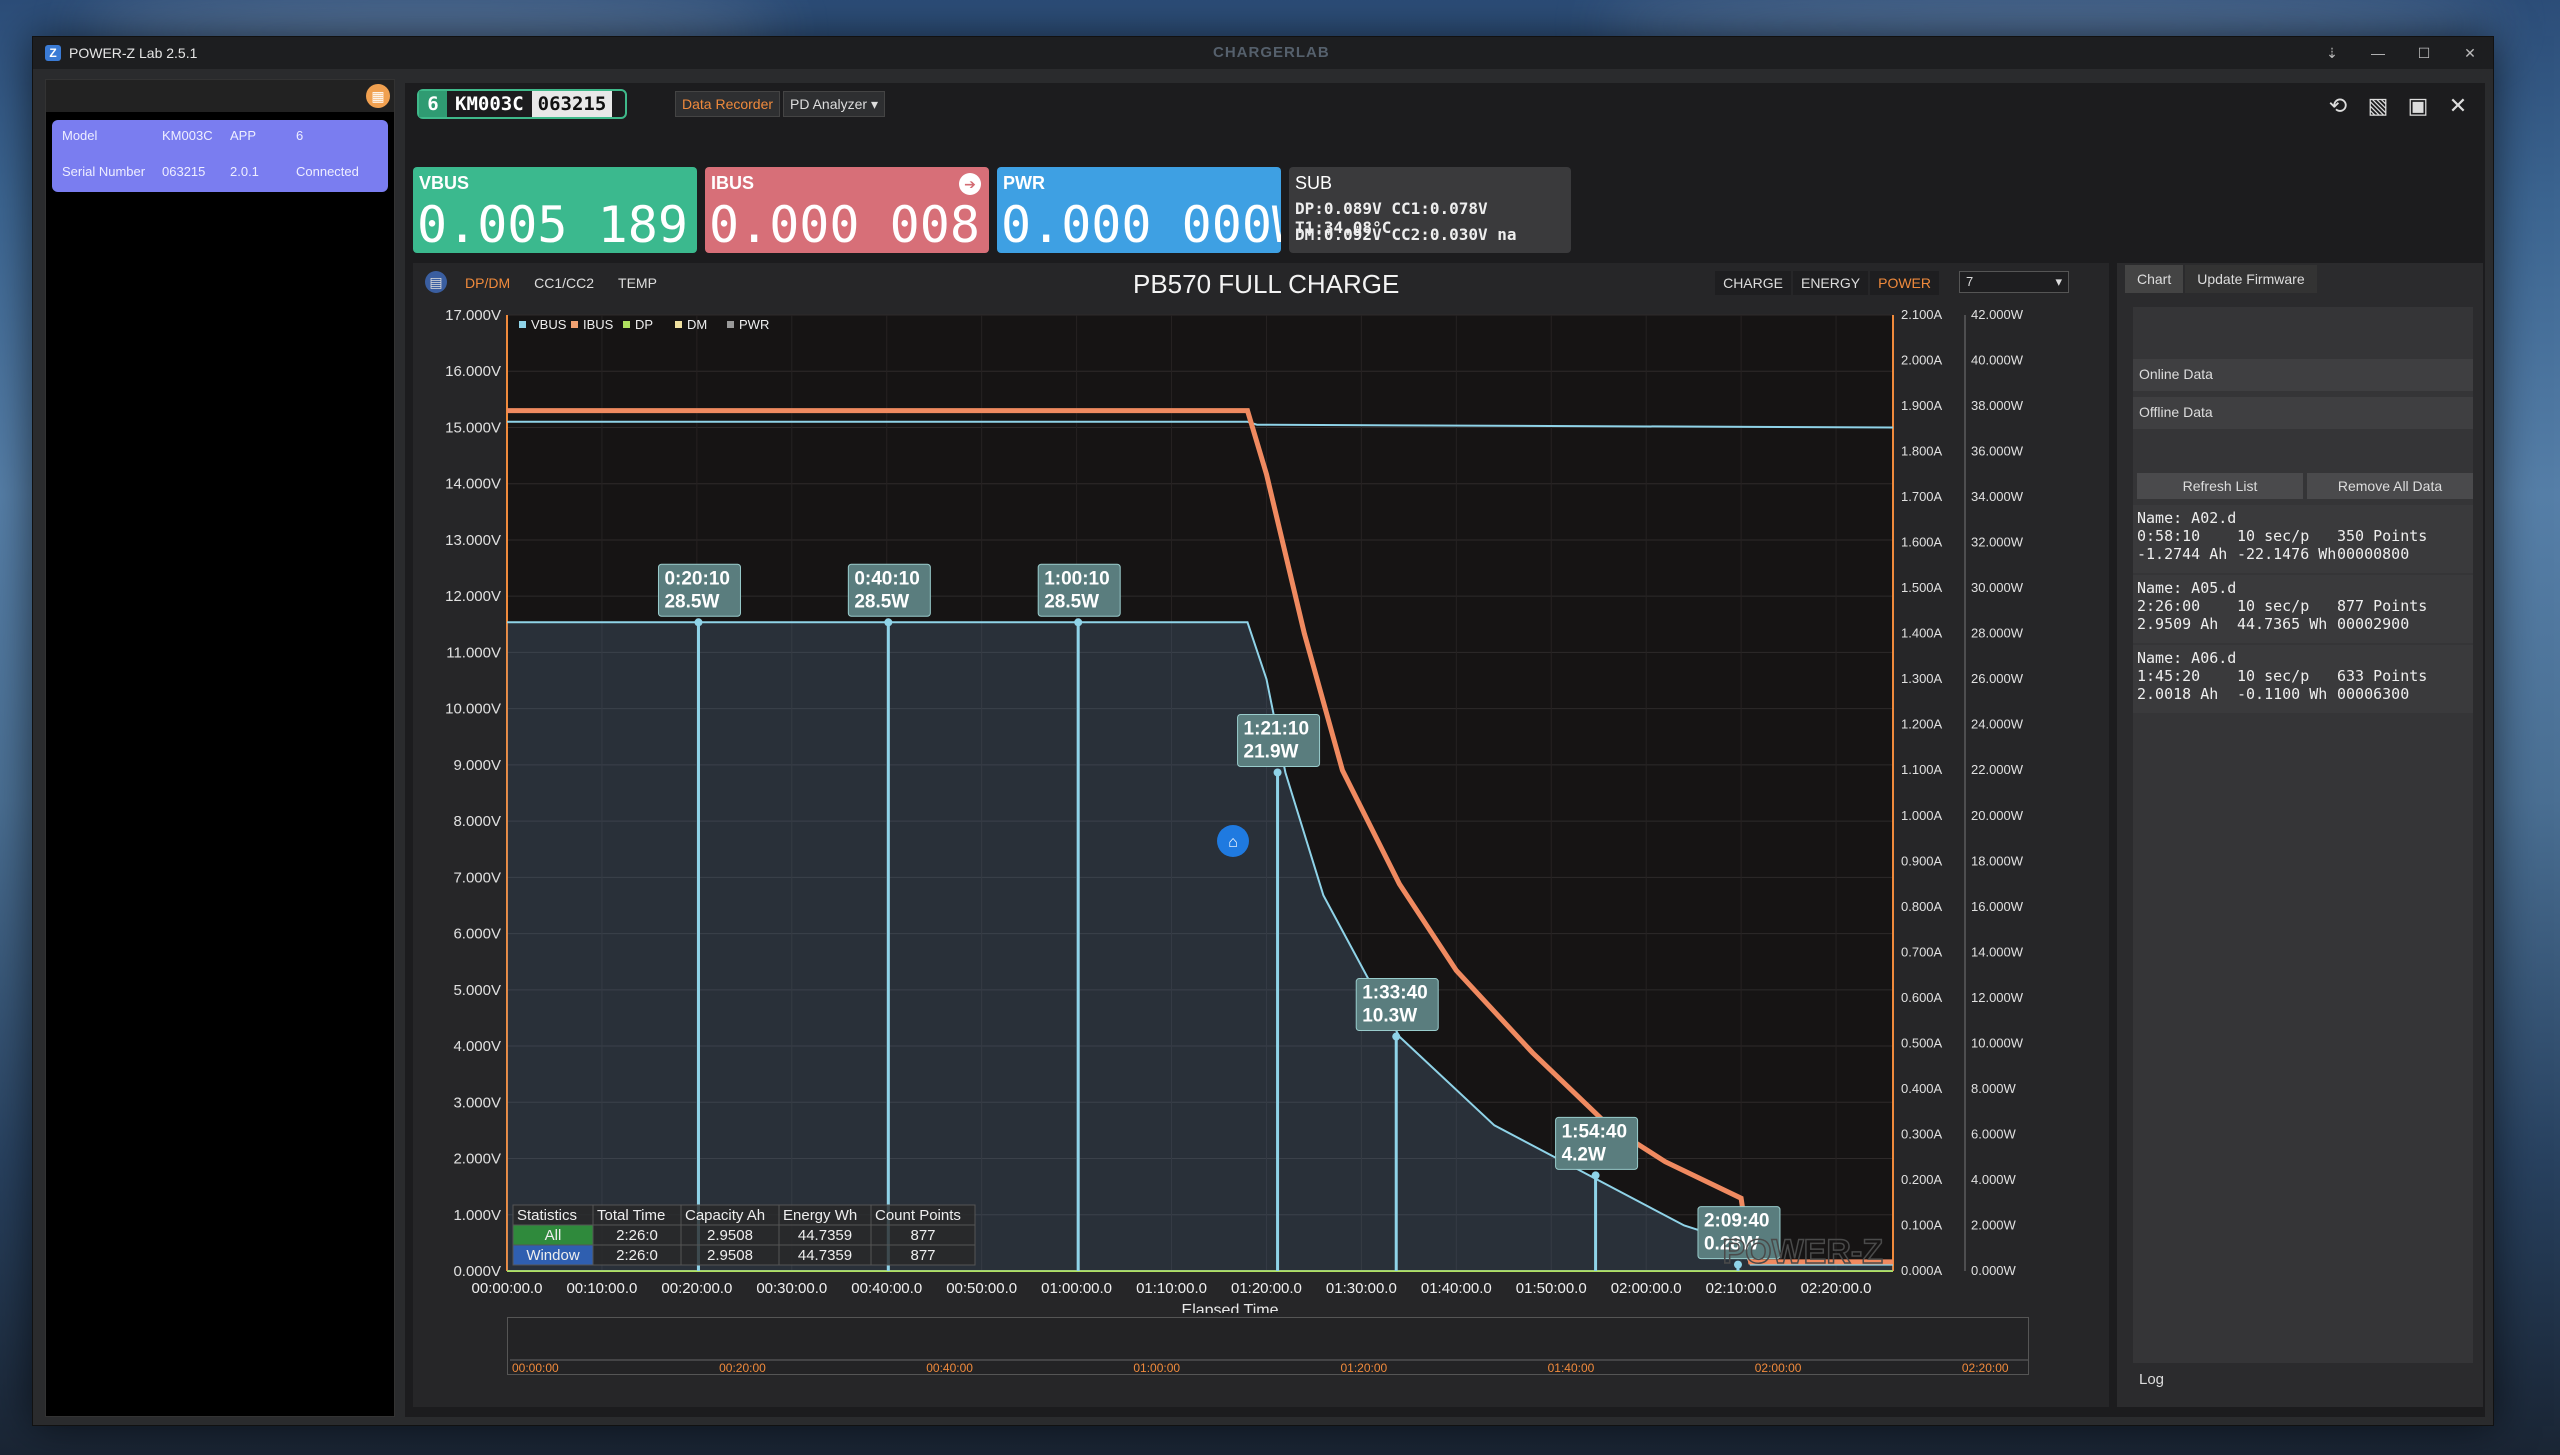 Image resolution: width=2560 pixels, height=1455 pixels. I want to click on device-index: 6, so click(433, 104).